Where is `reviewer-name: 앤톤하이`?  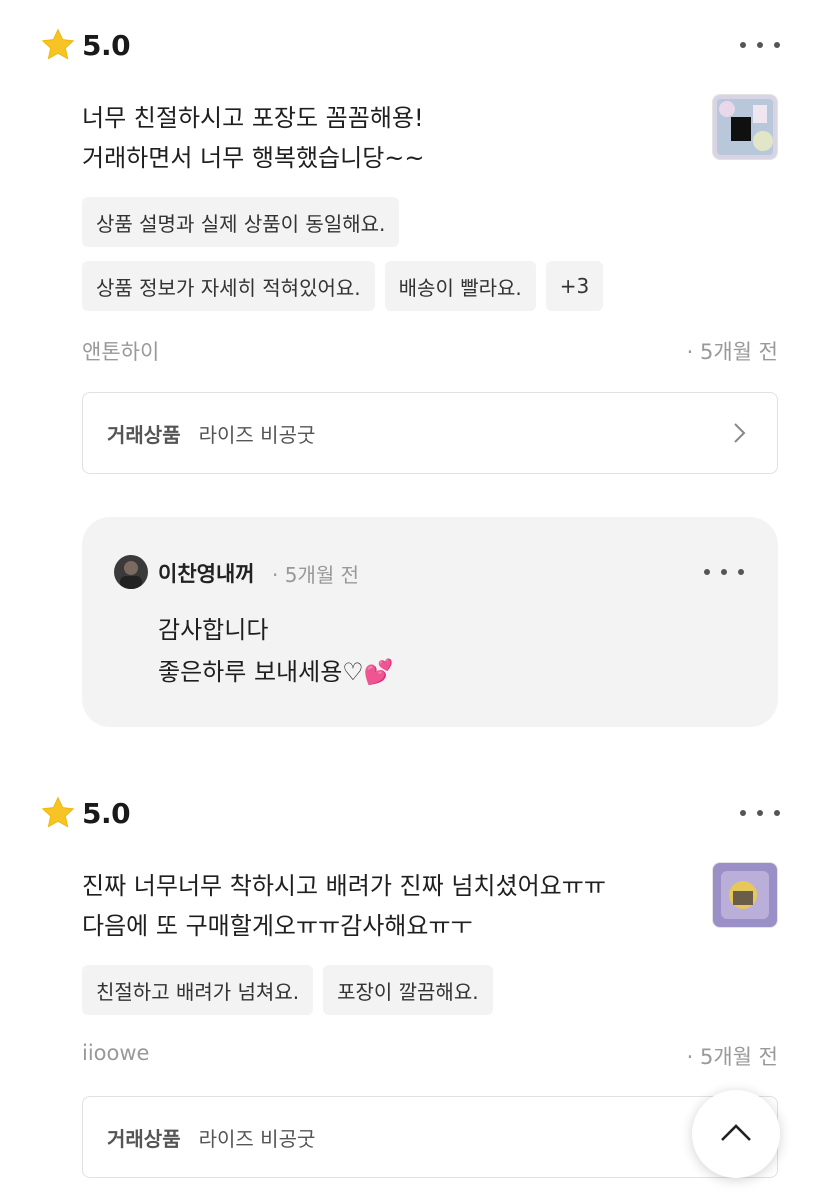
reviewer-name: 앤톤하이 is located at coordinates (121, 352).